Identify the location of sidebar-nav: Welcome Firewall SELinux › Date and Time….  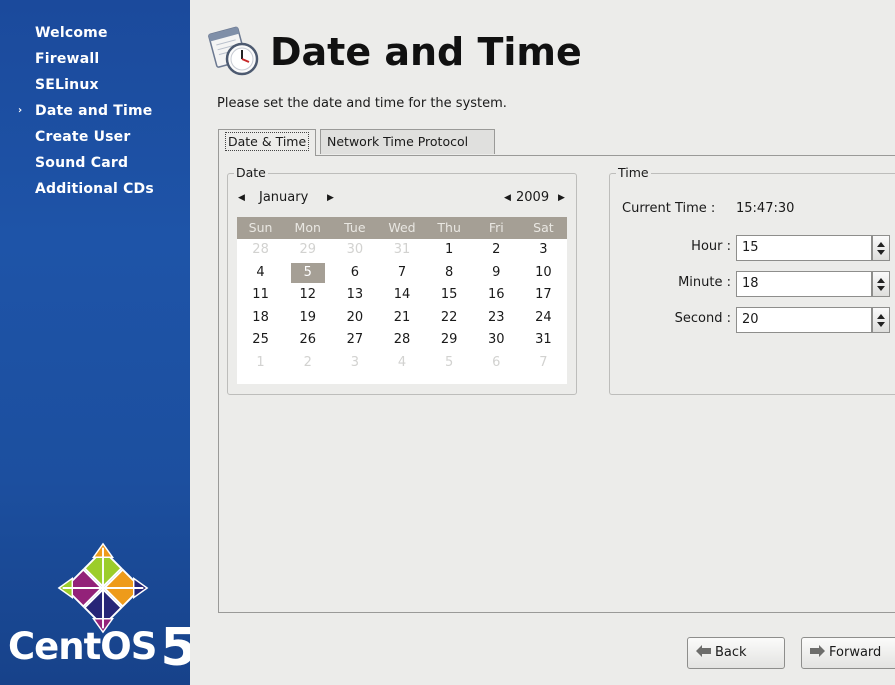
(95, 111).